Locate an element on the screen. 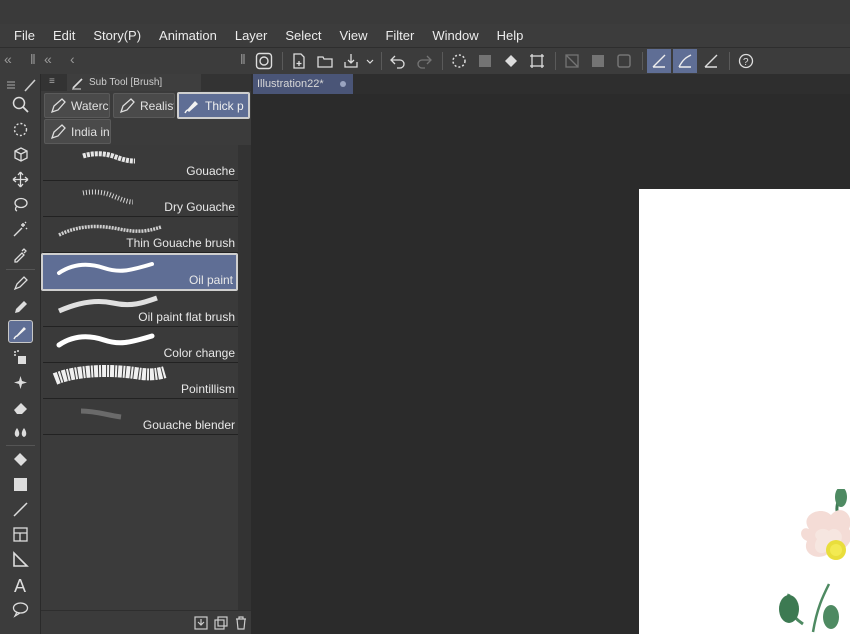 The height and width of the screenshot is (634, 850). realistic-brush-icon is located at coordinates (127, 105).